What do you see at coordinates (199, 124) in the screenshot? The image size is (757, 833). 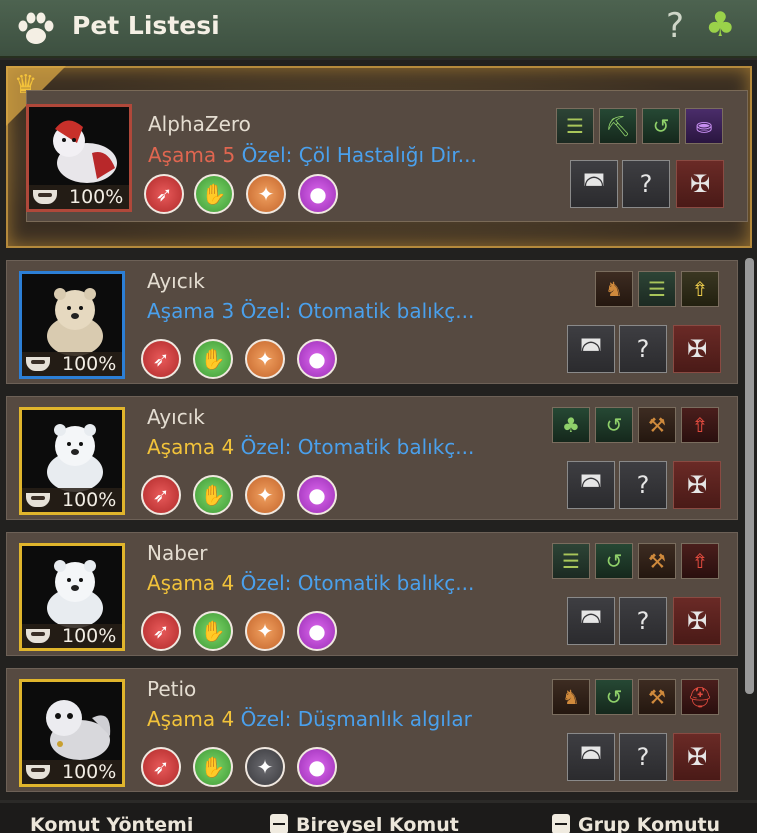 I see `pet-name: AlphaZero` at bounding box center [199, 124].